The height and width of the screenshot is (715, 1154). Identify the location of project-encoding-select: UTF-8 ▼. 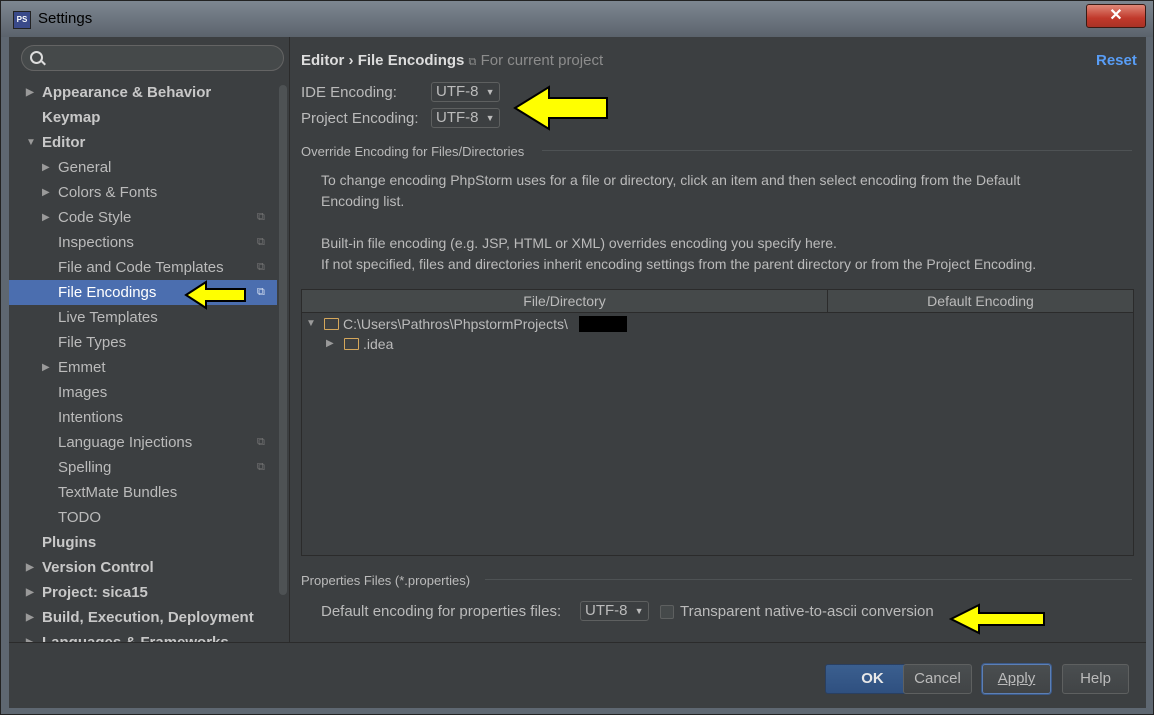
(465, 118).